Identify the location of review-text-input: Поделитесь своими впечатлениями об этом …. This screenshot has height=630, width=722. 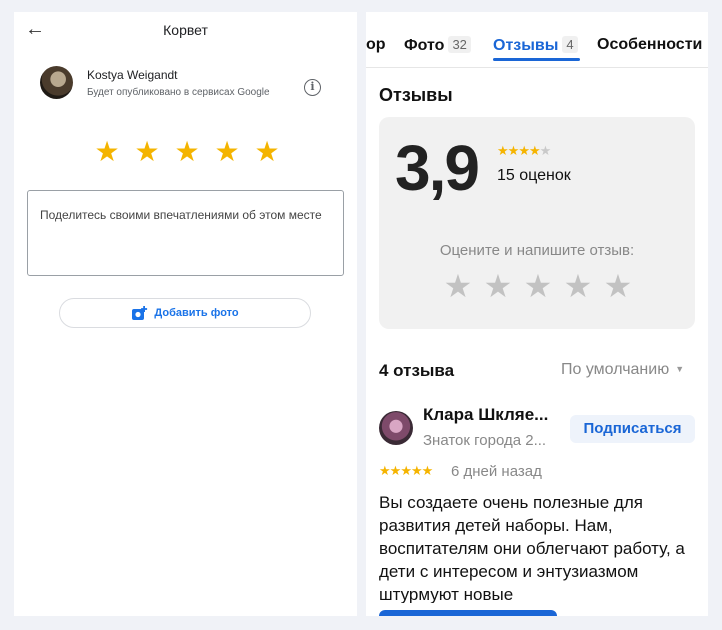
(185, 233).